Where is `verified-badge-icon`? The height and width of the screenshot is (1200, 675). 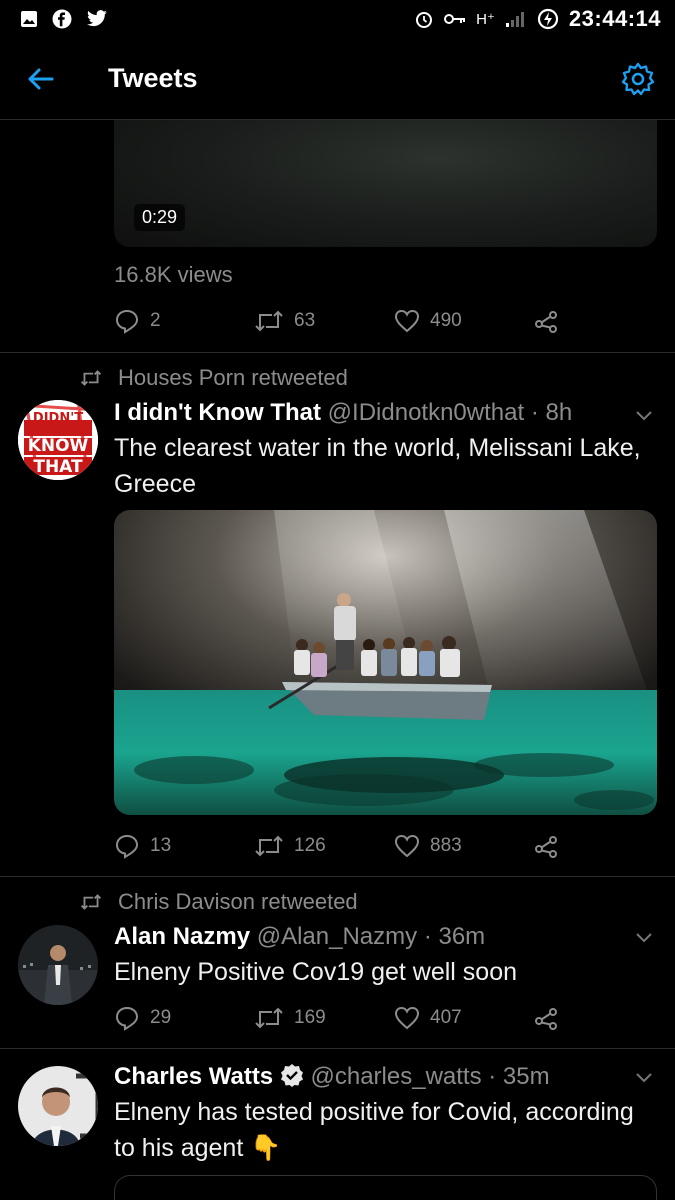
verified-badge-icon is located at coordinates (292, 1078).